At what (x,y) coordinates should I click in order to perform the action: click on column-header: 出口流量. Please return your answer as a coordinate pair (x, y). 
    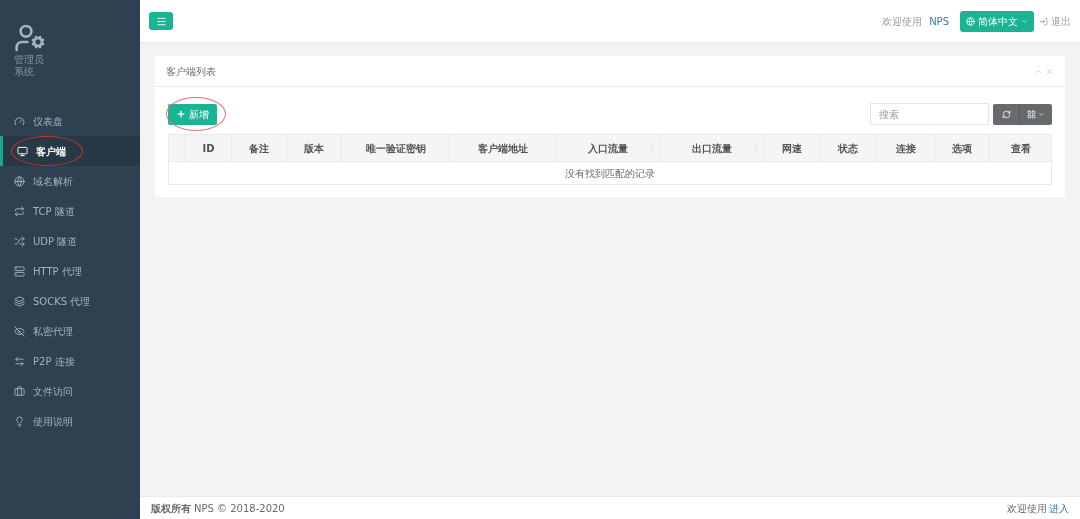
    Looking at the image, I should click on (711, 148).